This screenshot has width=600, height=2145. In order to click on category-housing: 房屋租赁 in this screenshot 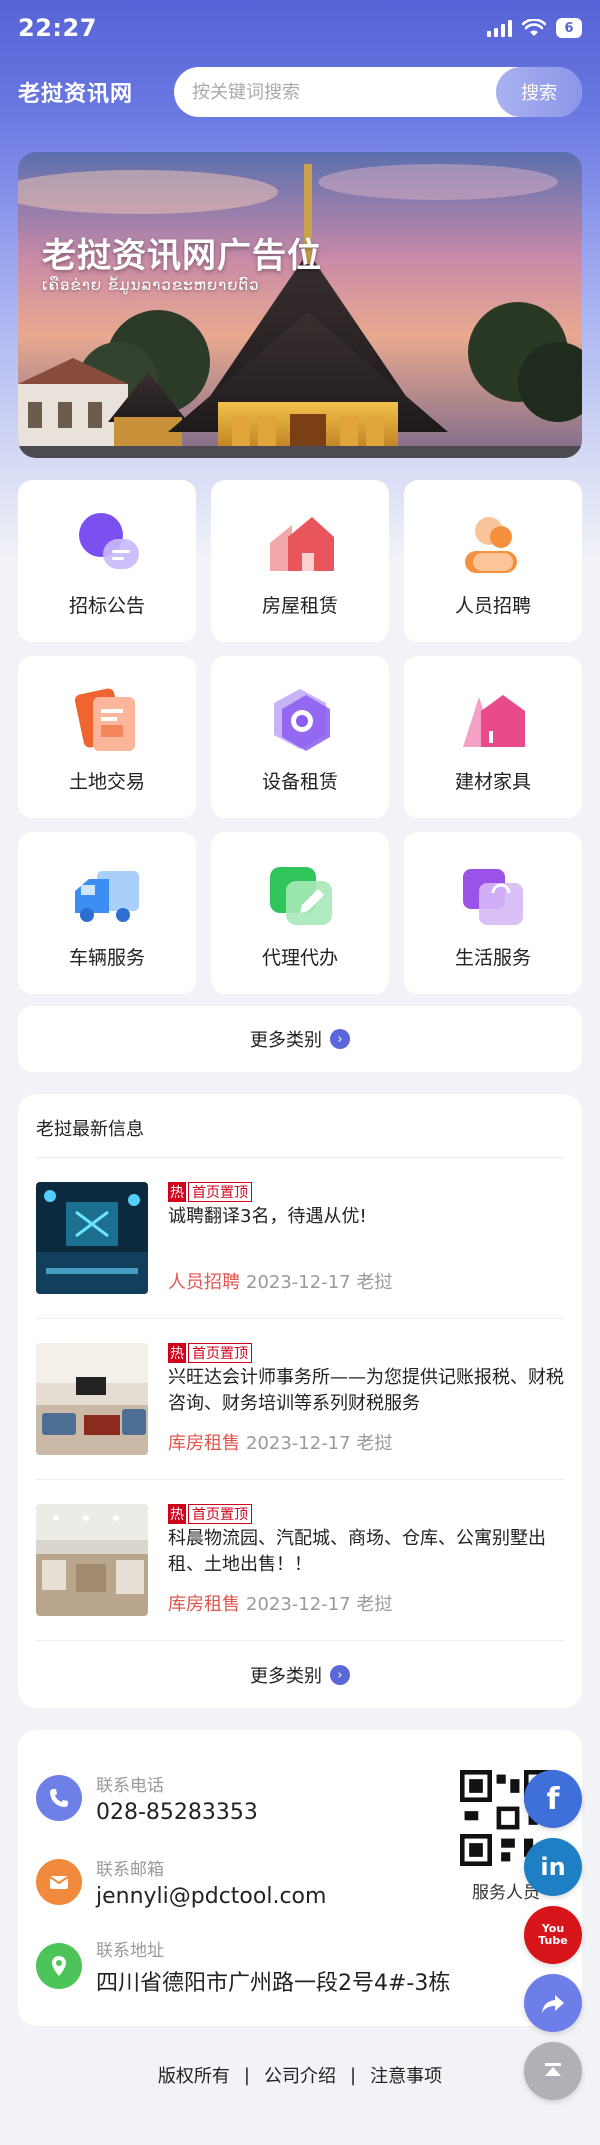, I will do `click(300, 561)`.